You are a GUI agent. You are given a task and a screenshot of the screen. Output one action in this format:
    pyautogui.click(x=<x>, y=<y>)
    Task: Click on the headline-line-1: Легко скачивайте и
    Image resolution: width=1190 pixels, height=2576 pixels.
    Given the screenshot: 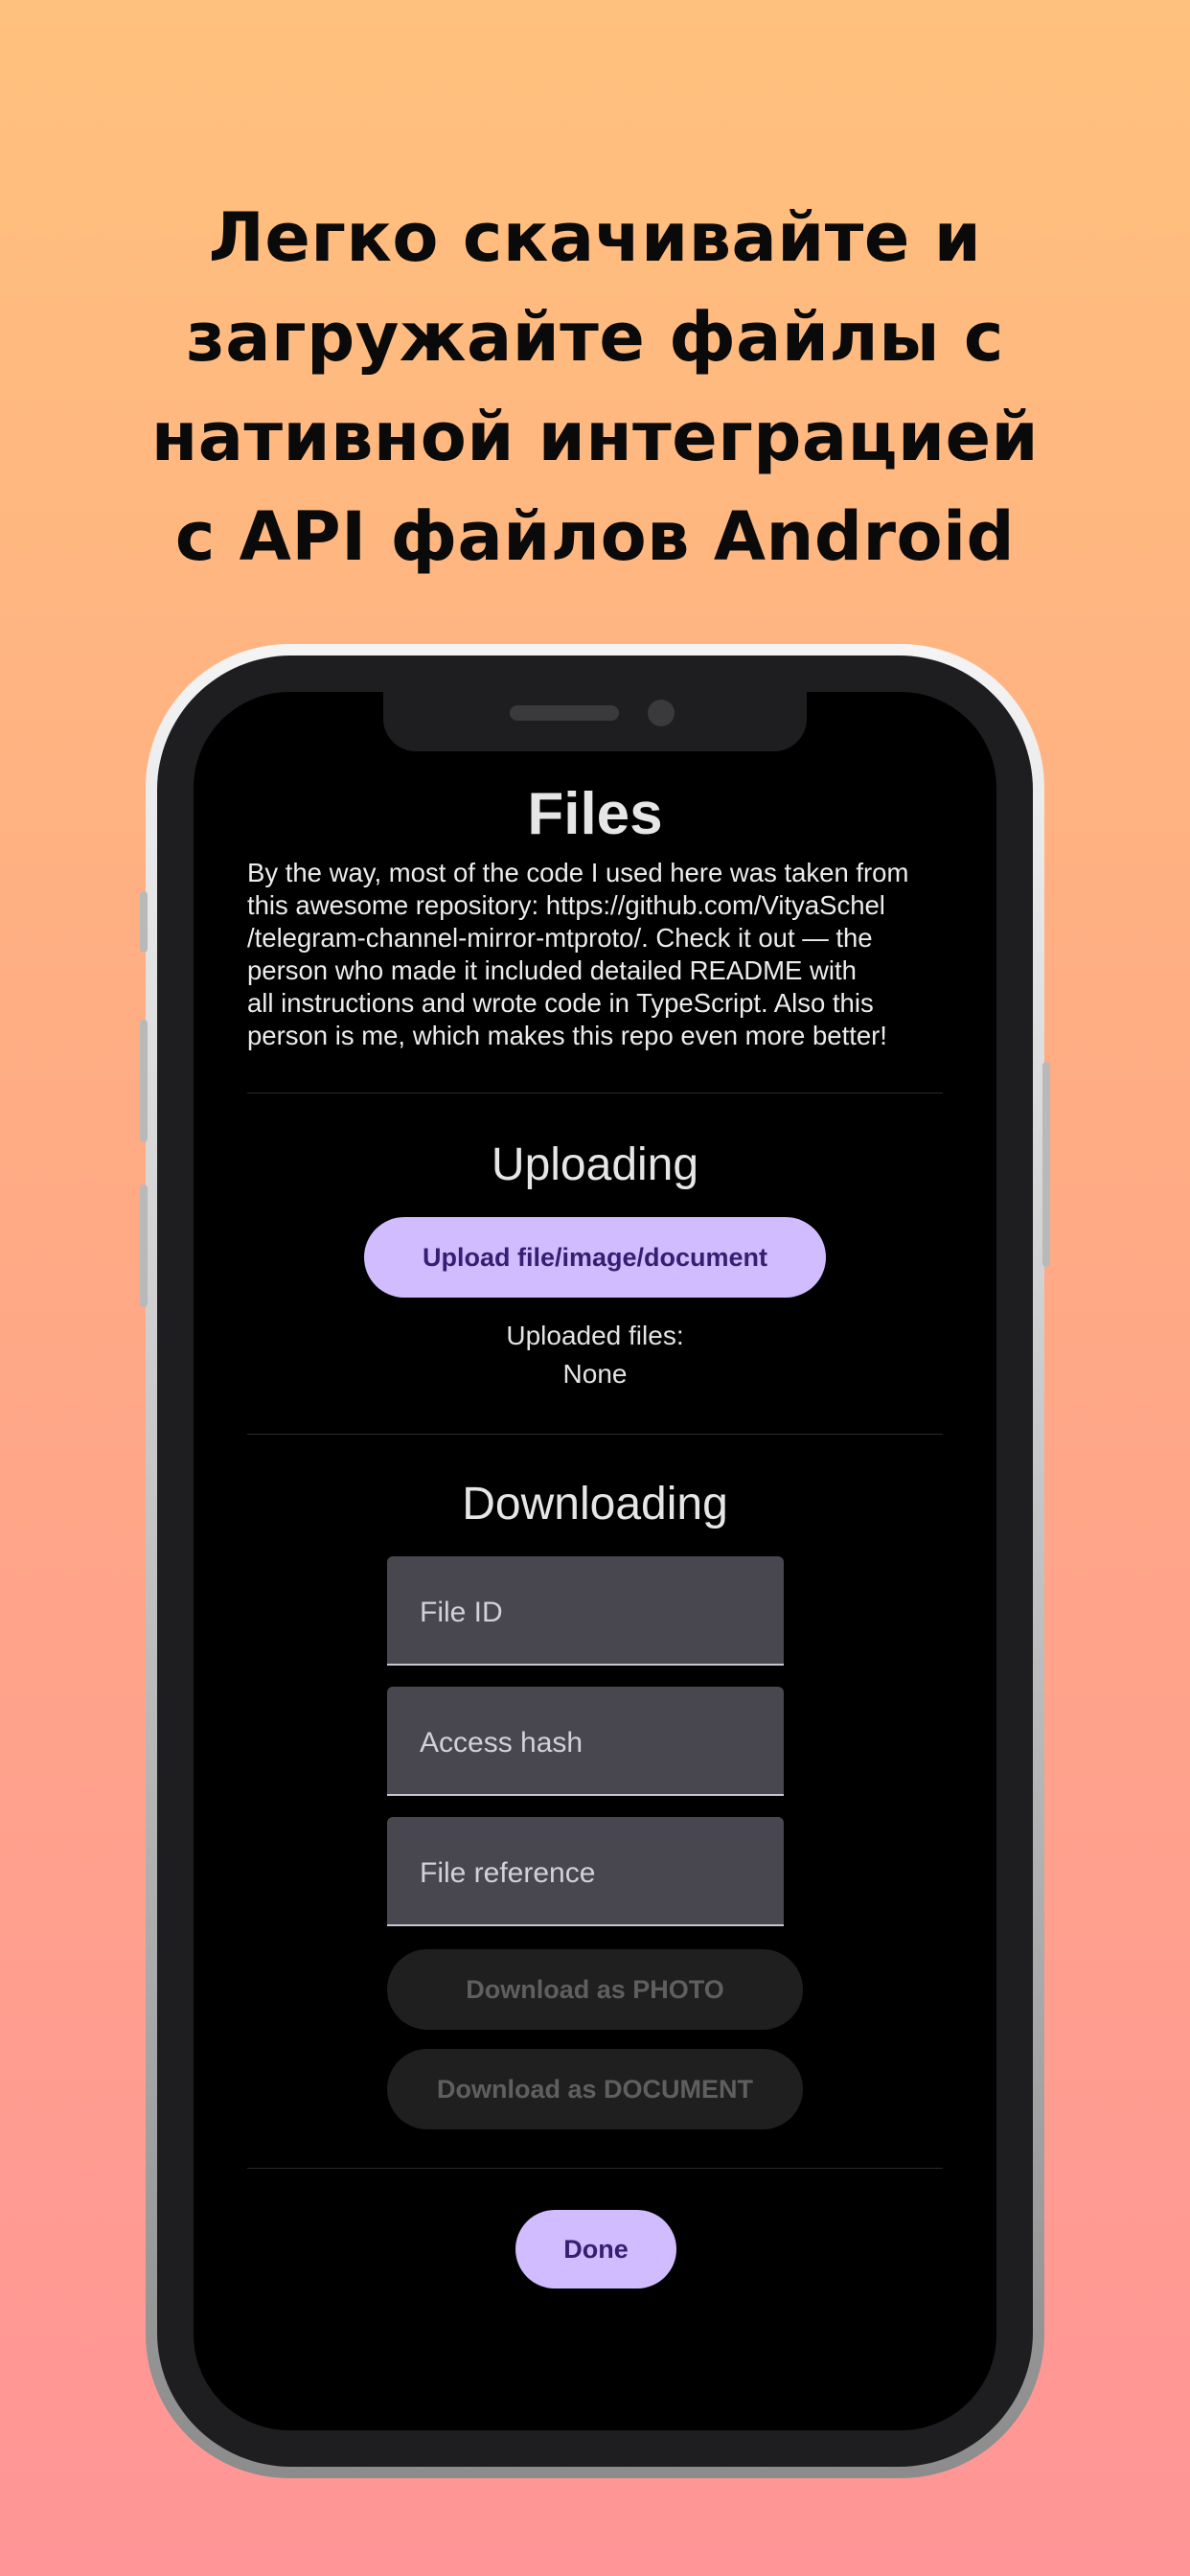 What is the action you would take?
    pyautogui.click(x=595, y=237)
    